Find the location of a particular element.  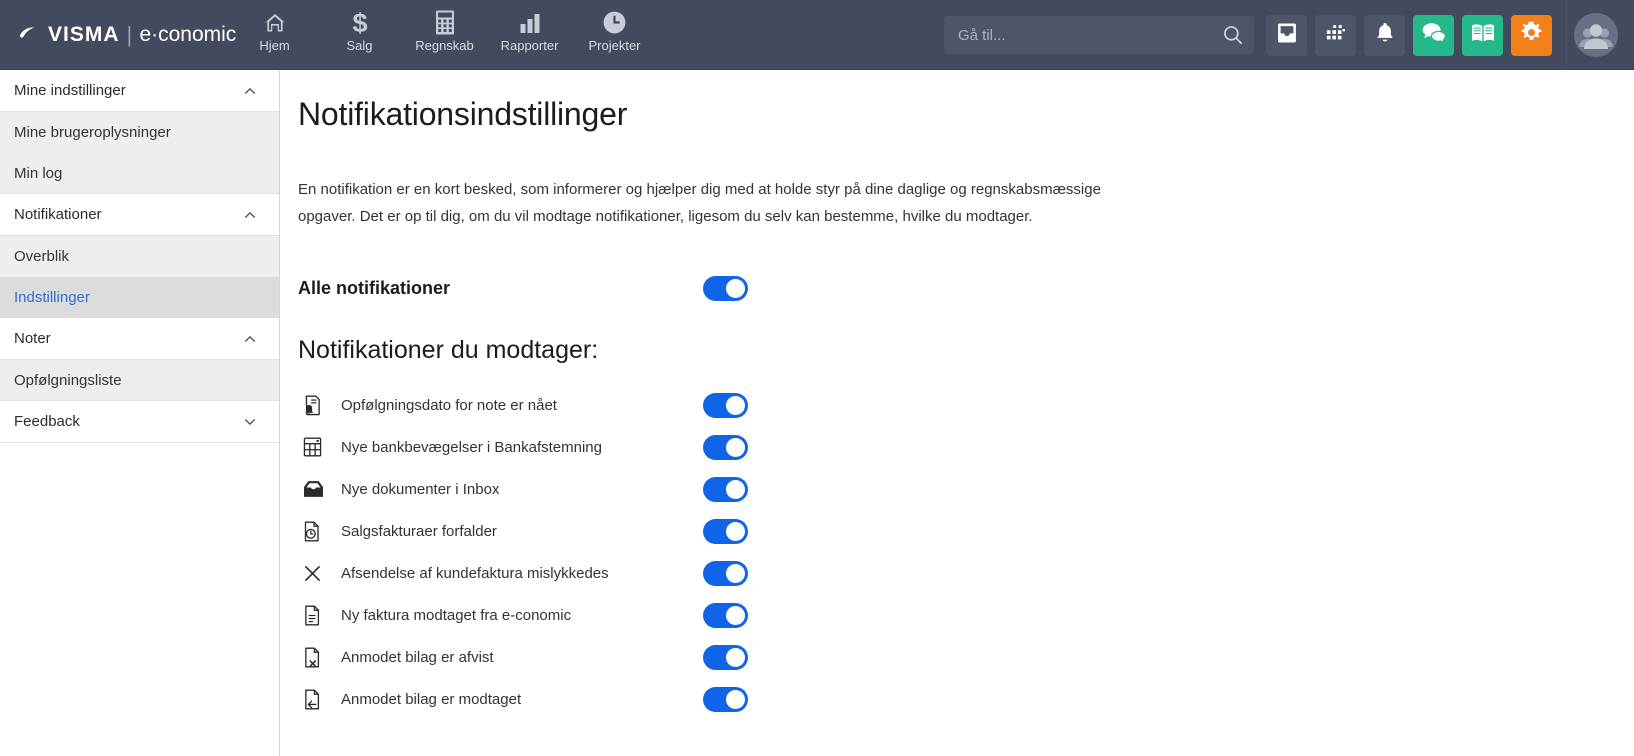

settings-button is located at coordinates (1531, 35).